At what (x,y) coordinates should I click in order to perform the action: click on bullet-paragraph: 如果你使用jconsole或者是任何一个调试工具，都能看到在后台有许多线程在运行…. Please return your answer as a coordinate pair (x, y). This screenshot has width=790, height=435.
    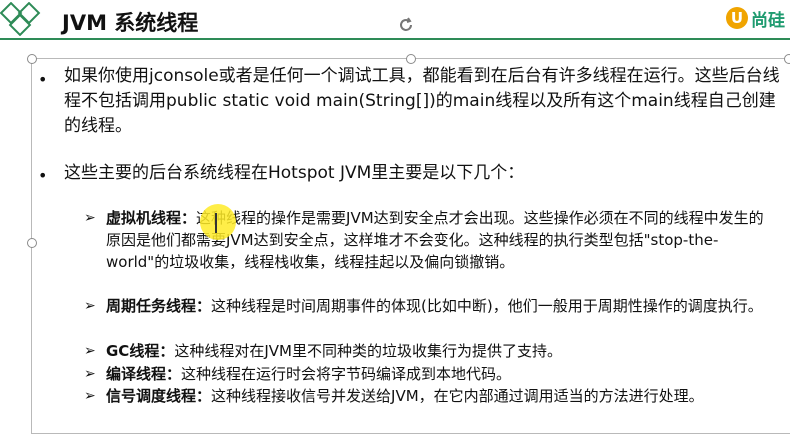
    Looking at the image, I should click on (422, 101).